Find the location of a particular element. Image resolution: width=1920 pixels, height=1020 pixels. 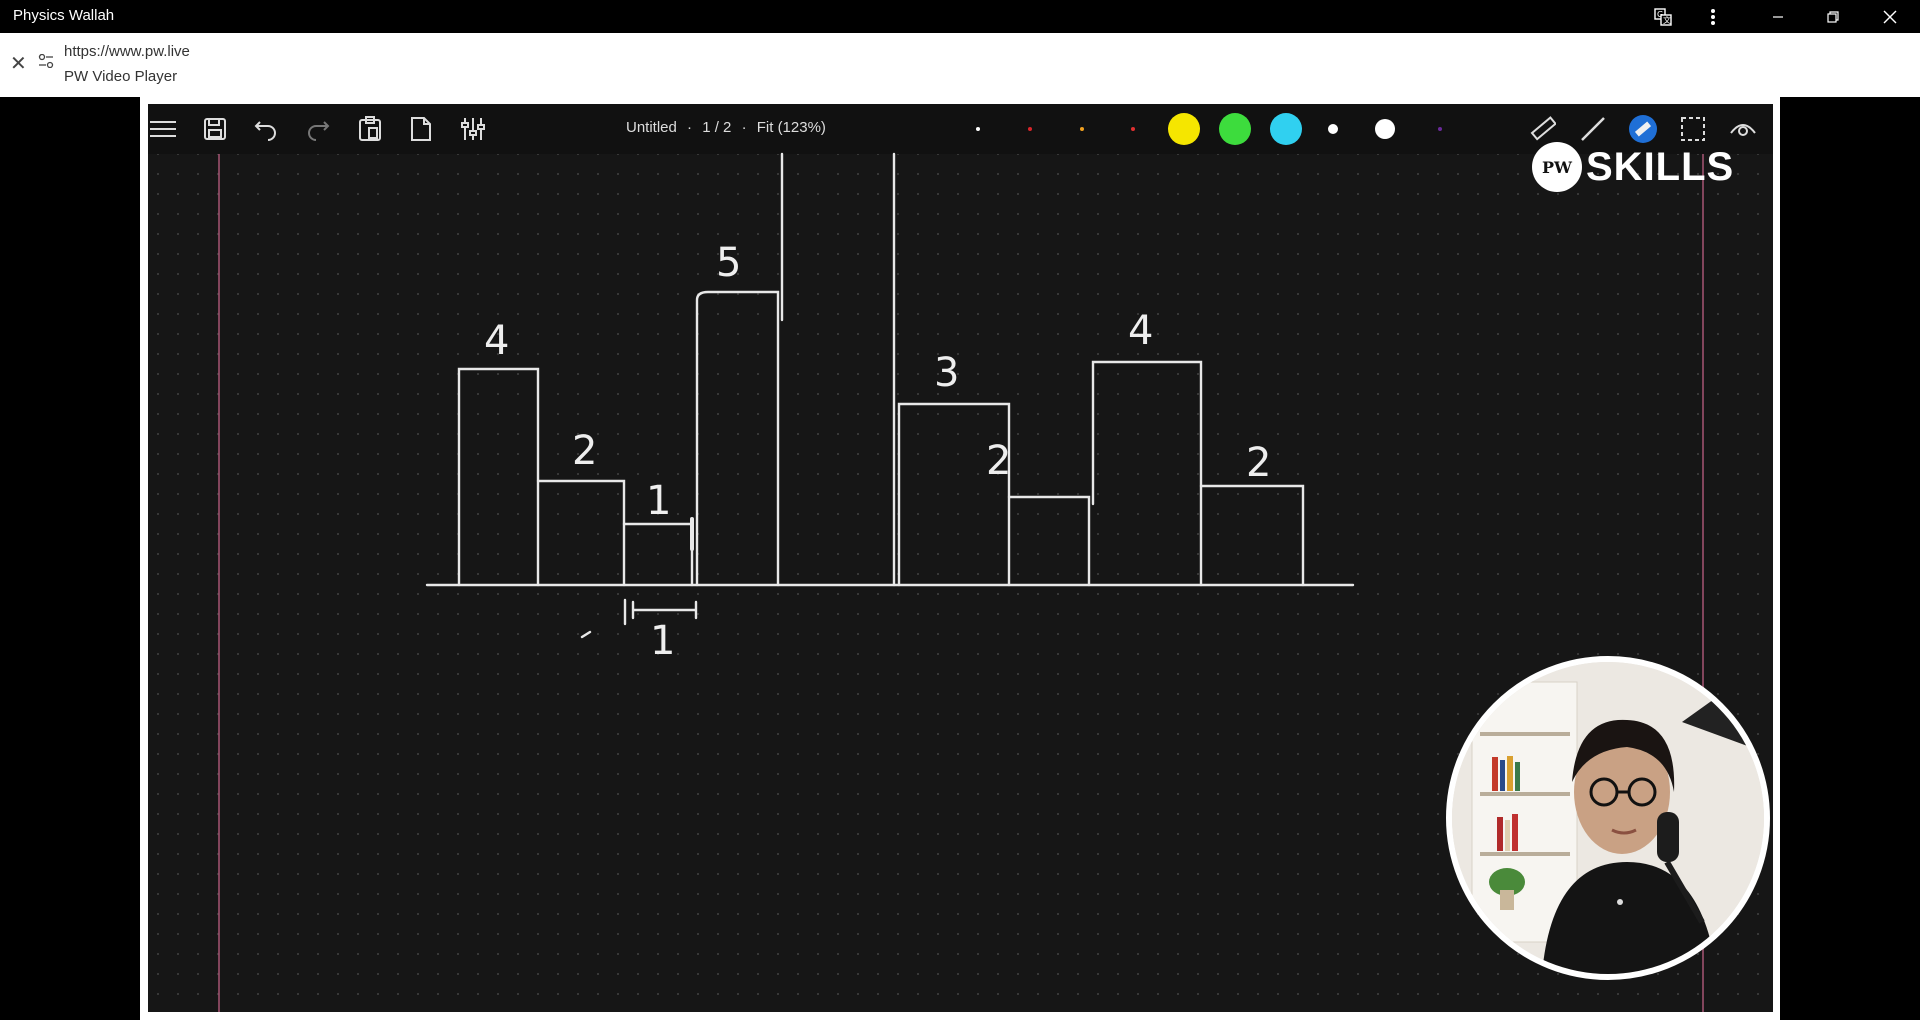

close-icon: ✕ is located at coordinates (18, 63).